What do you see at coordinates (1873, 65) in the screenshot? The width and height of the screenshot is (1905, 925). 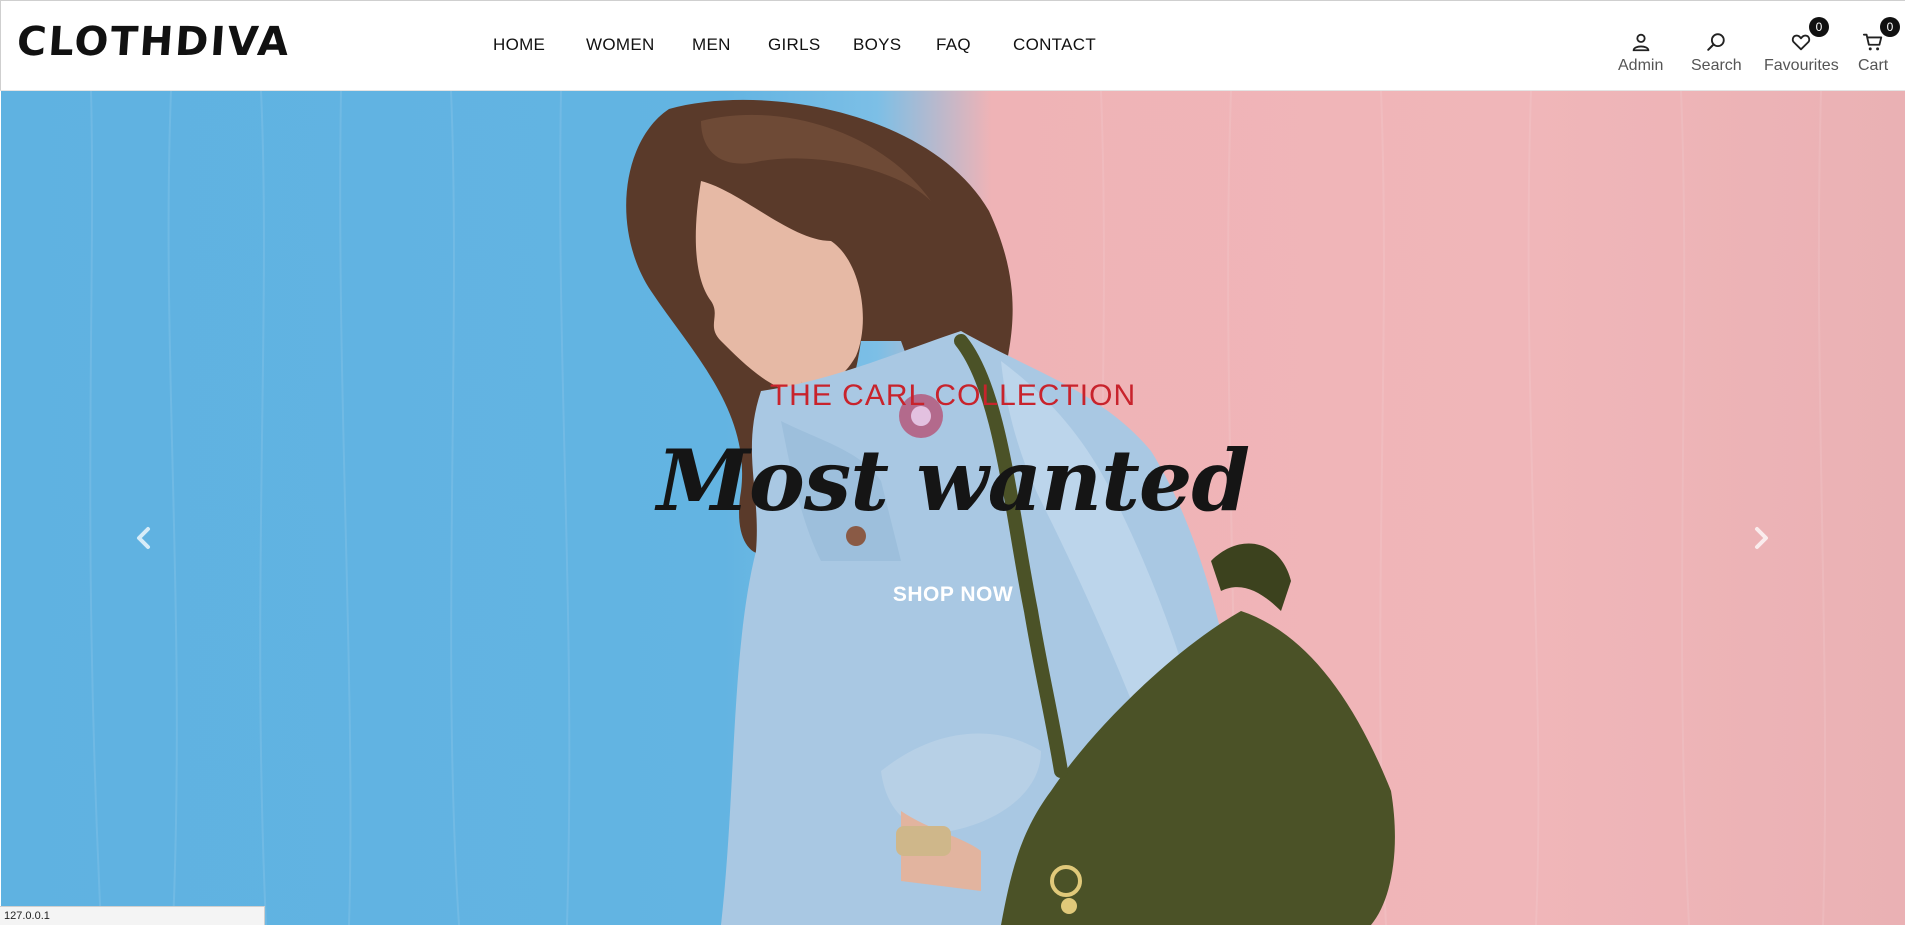 I see `cart-label: Cart` at bounding box center [1873, 65].